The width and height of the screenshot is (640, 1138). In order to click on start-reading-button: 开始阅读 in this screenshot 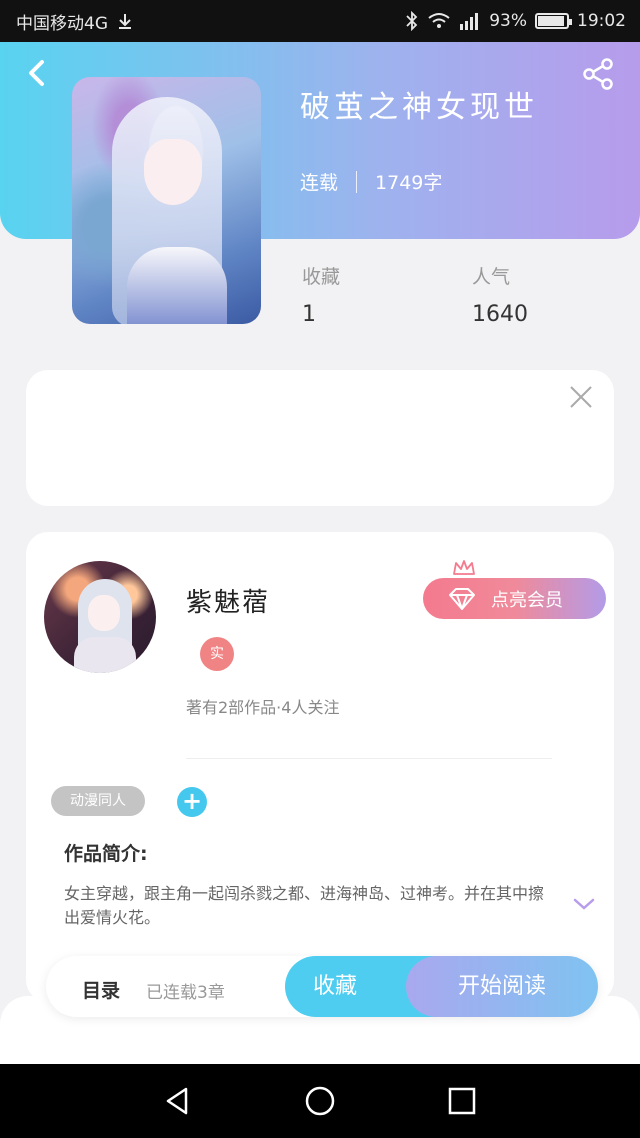, I will do `click(502, 986)`.